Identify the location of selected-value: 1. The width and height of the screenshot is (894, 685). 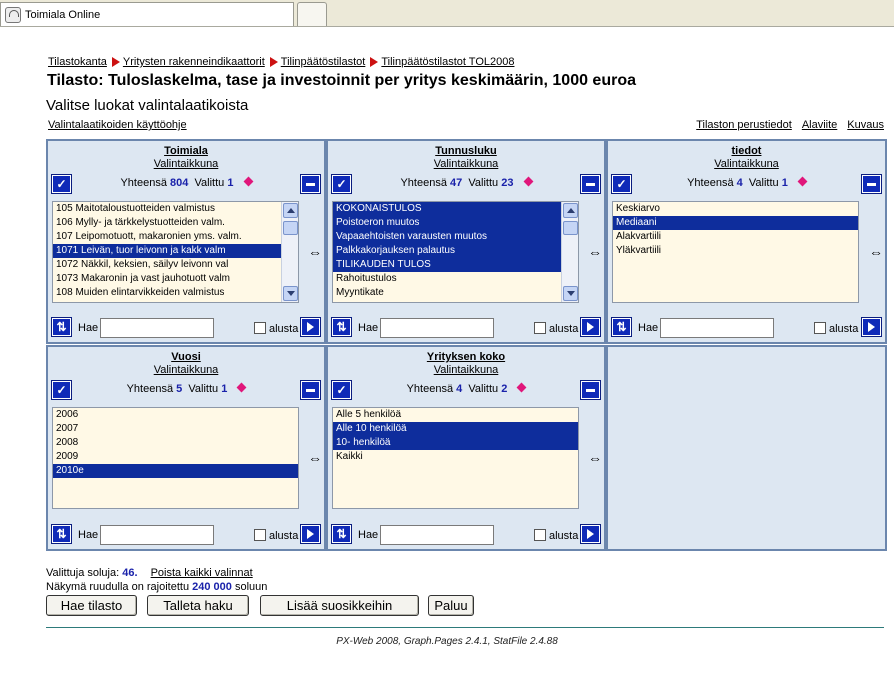
(224, 389).